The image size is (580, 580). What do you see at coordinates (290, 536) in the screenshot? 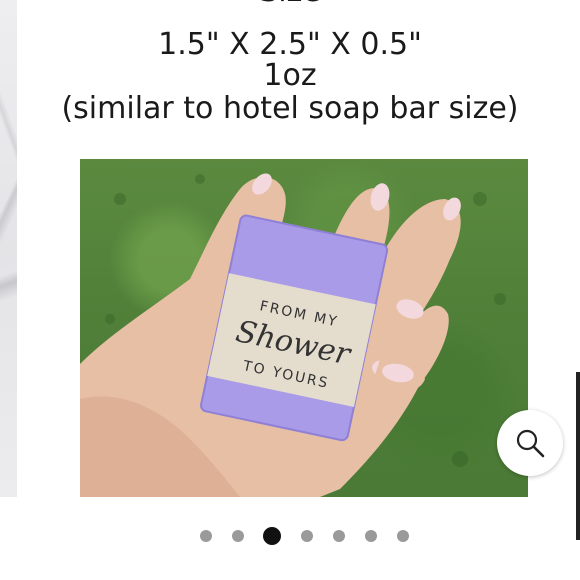
I see `carousel-dots` at bounding box center [290, 536].